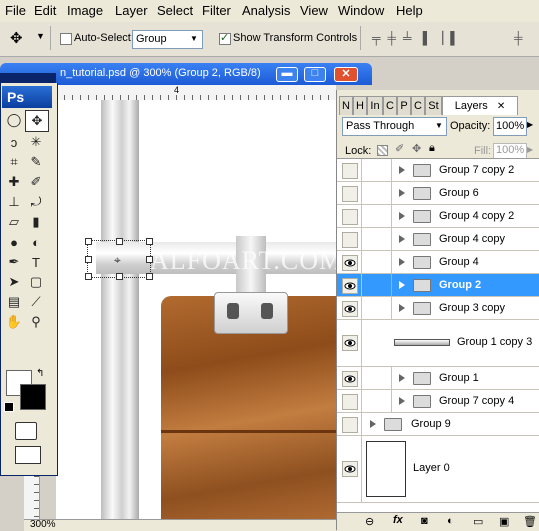 This screenshot has width=539, height=531. I want to click on menu-help: Help, so click(409, 10).